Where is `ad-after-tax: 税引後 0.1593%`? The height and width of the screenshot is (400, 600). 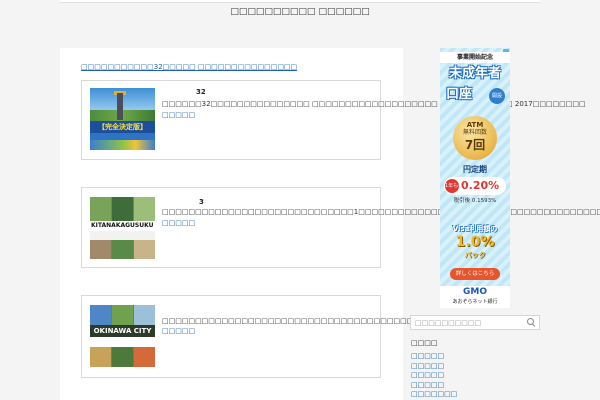
ad-after-tax: 税引後 0.1593% is located at coordinates (475, 201).